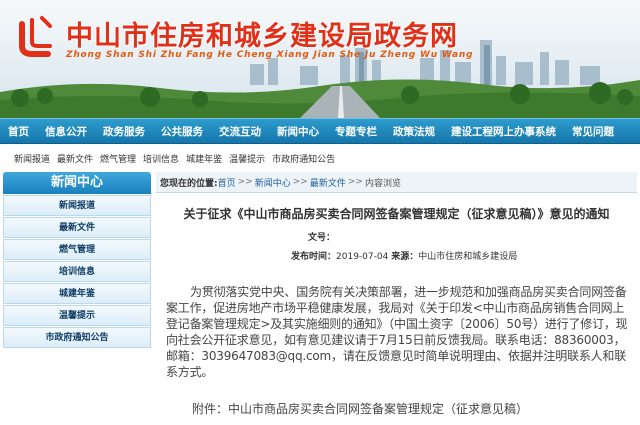  I want to click on sub-nav: 新闻报道 最新文件 燃气管理 培训信息 城建年鉴 温馨提示 市政府通知公告, so click(320, 158).